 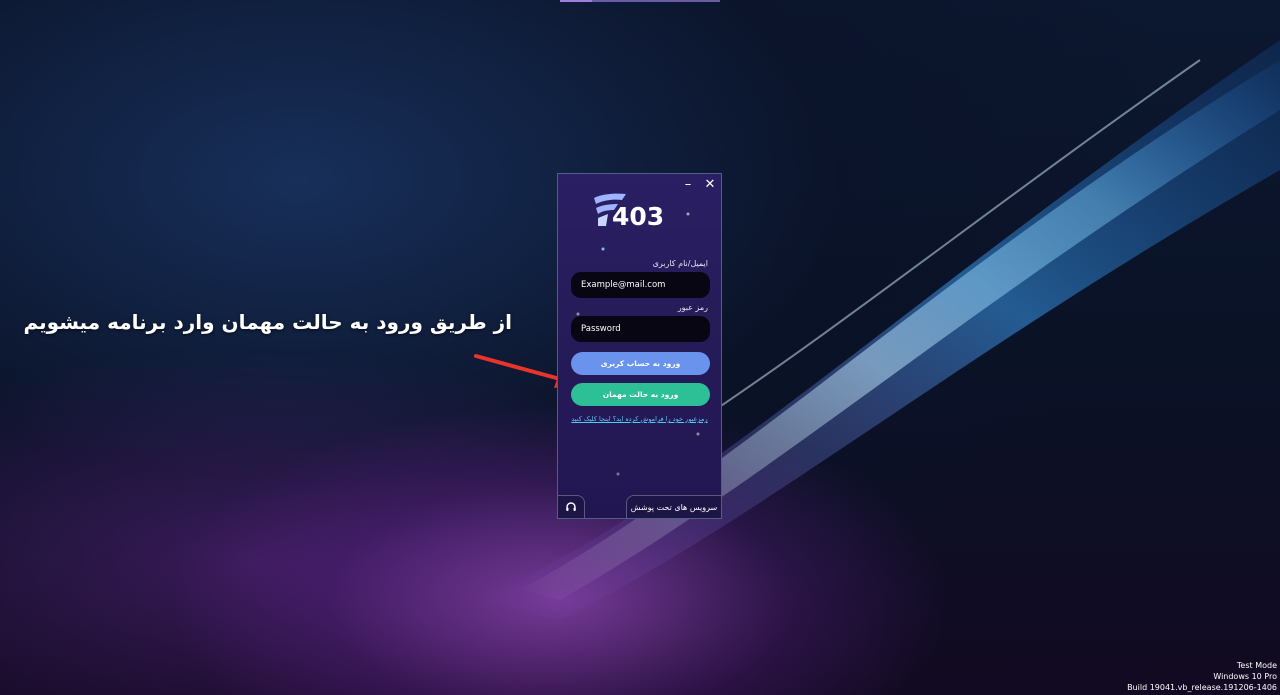 What do you see at coordinates (1256, 665) in the screenshot?
I see `watermark-line: Test Mode` at bounding box center [1256, 665].